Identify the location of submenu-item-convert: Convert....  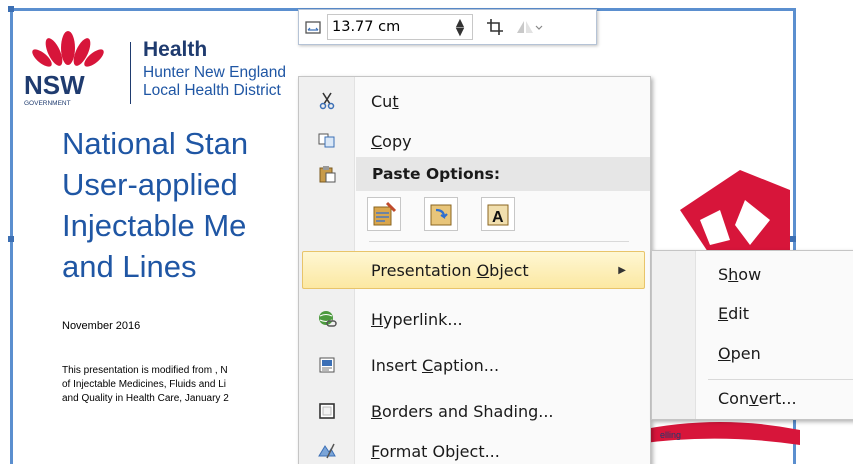
(757, 398).